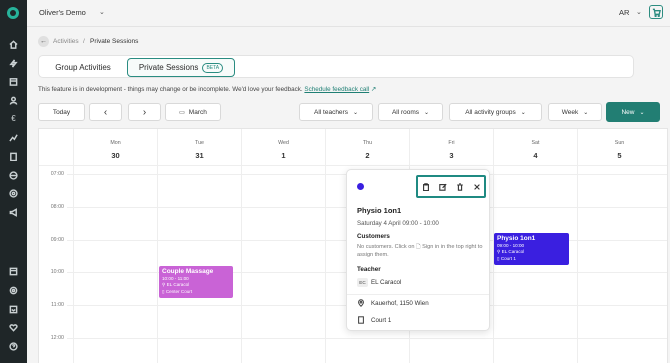 This screenshot has width=670, height=363. I want to click on prev-week-button: ‹, so click(105, 112).